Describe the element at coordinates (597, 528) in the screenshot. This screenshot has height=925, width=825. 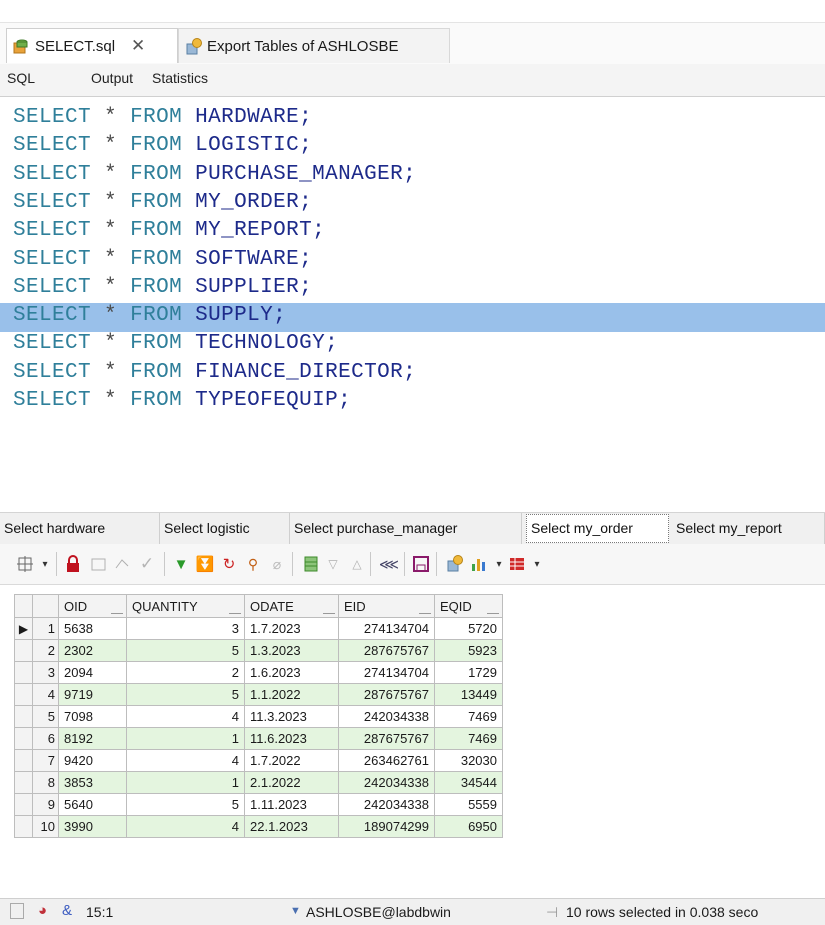
I see `tab-select-my-order: Select my_order` at that location.